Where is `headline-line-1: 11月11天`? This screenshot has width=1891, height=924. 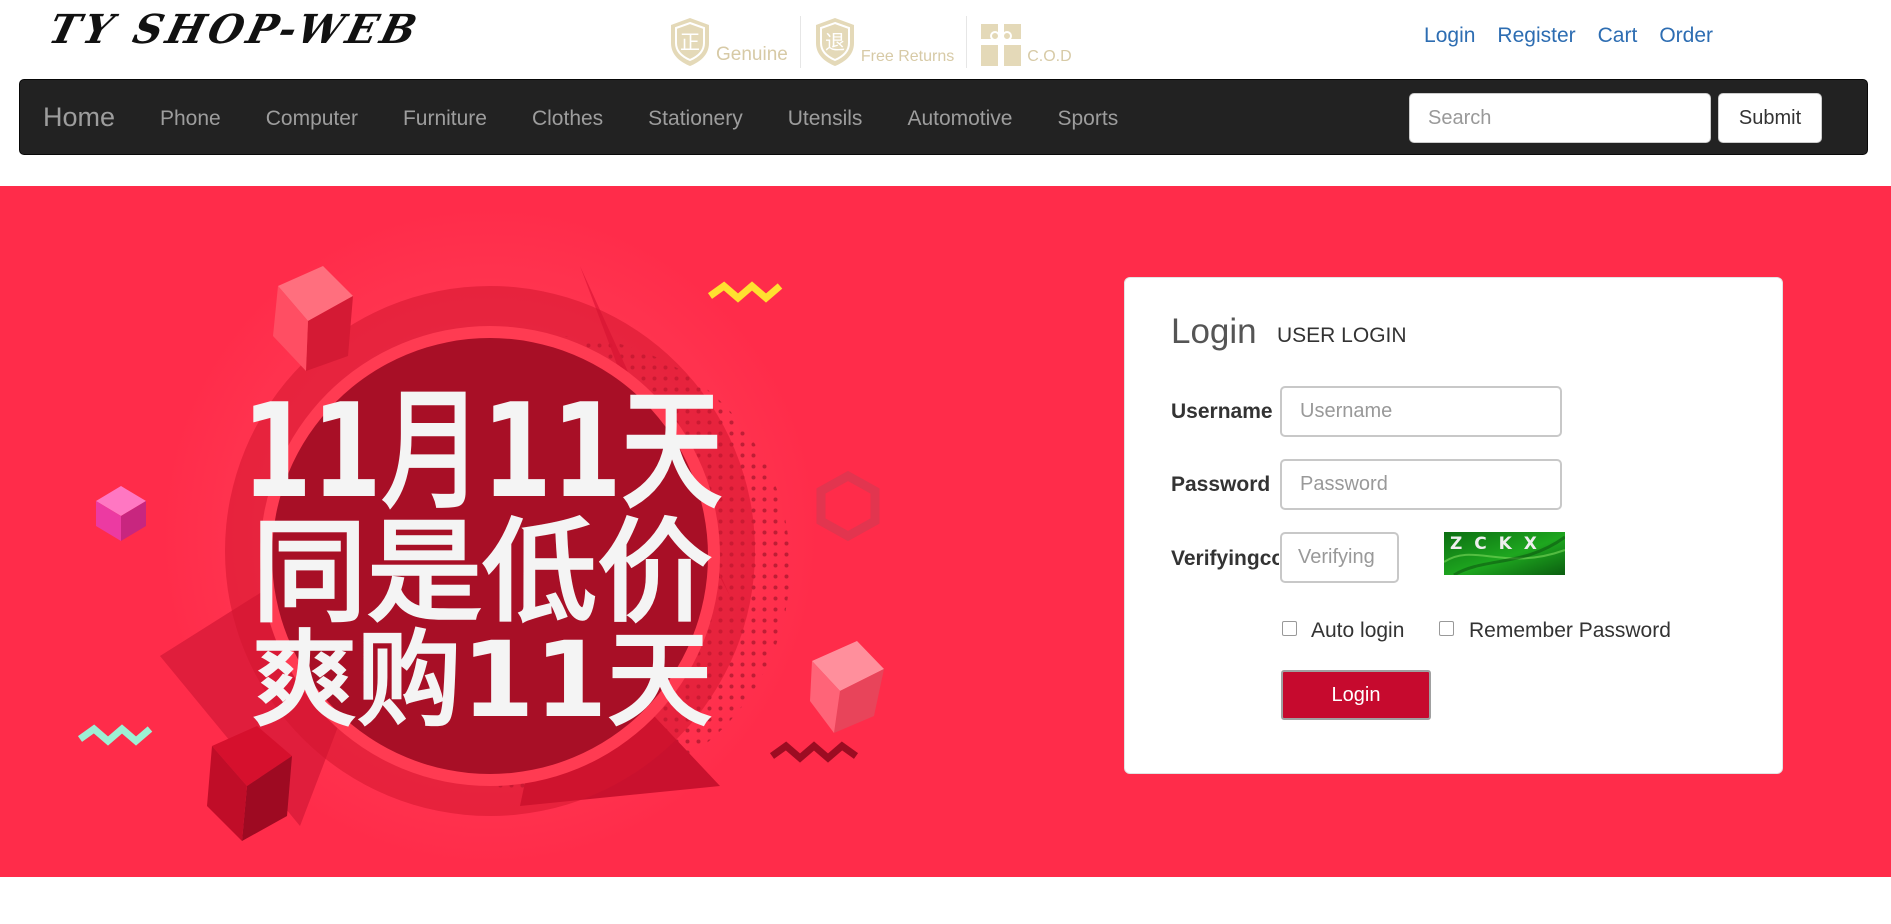 headline-line-1: 11月11天 is located at coordinates (482, 451).